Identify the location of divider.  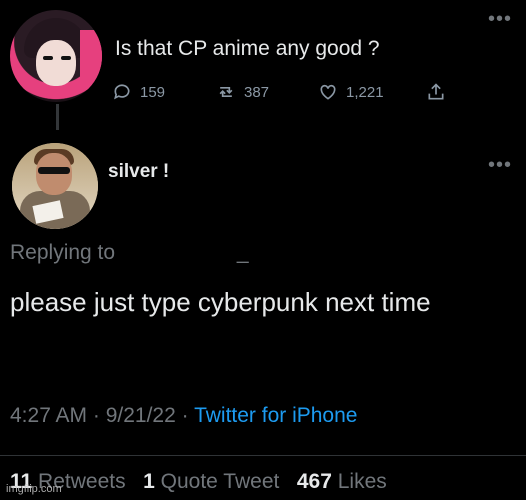
(263, 455).